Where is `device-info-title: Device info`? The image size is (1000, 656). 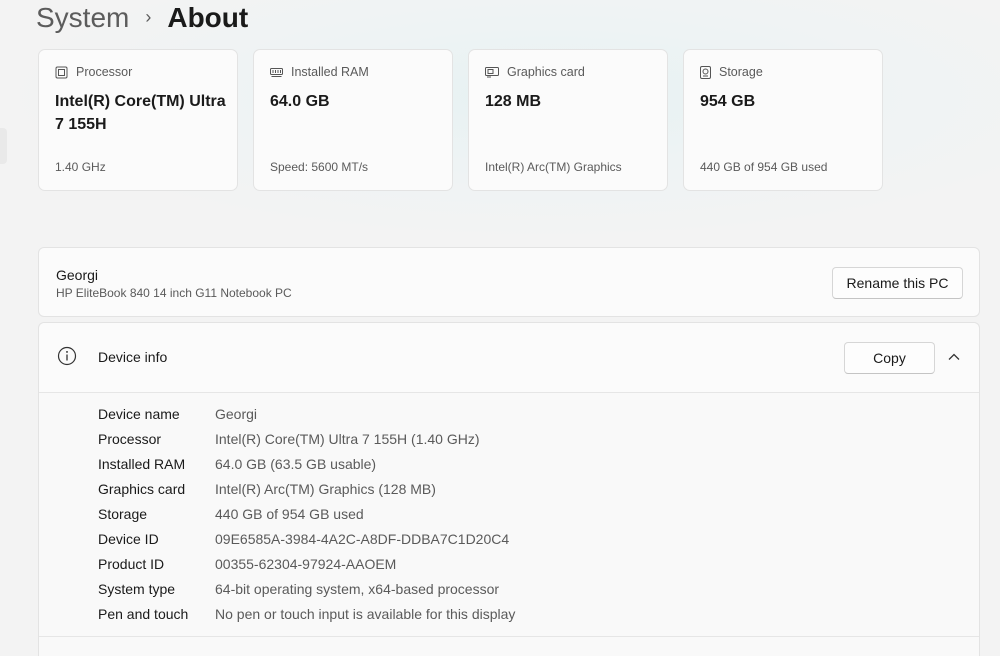 device-info-title: Device info is located at coordinates (133, 357).